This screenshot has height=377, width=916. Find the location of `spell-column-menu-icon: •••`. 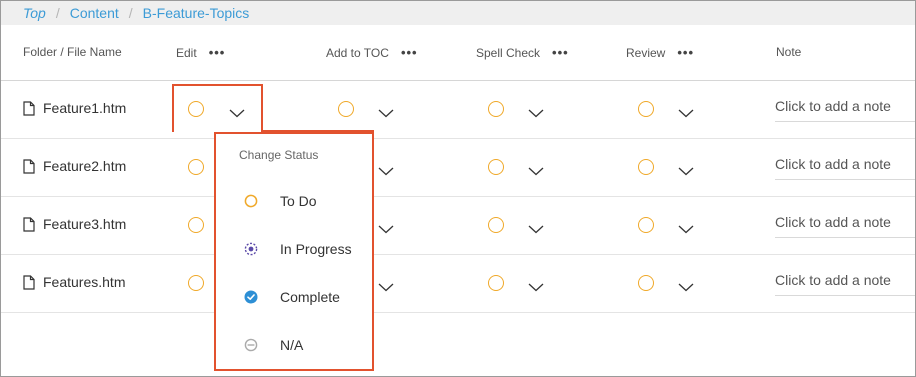

spell-column-menu-icon: ••• is located at coordinates (560, 52).